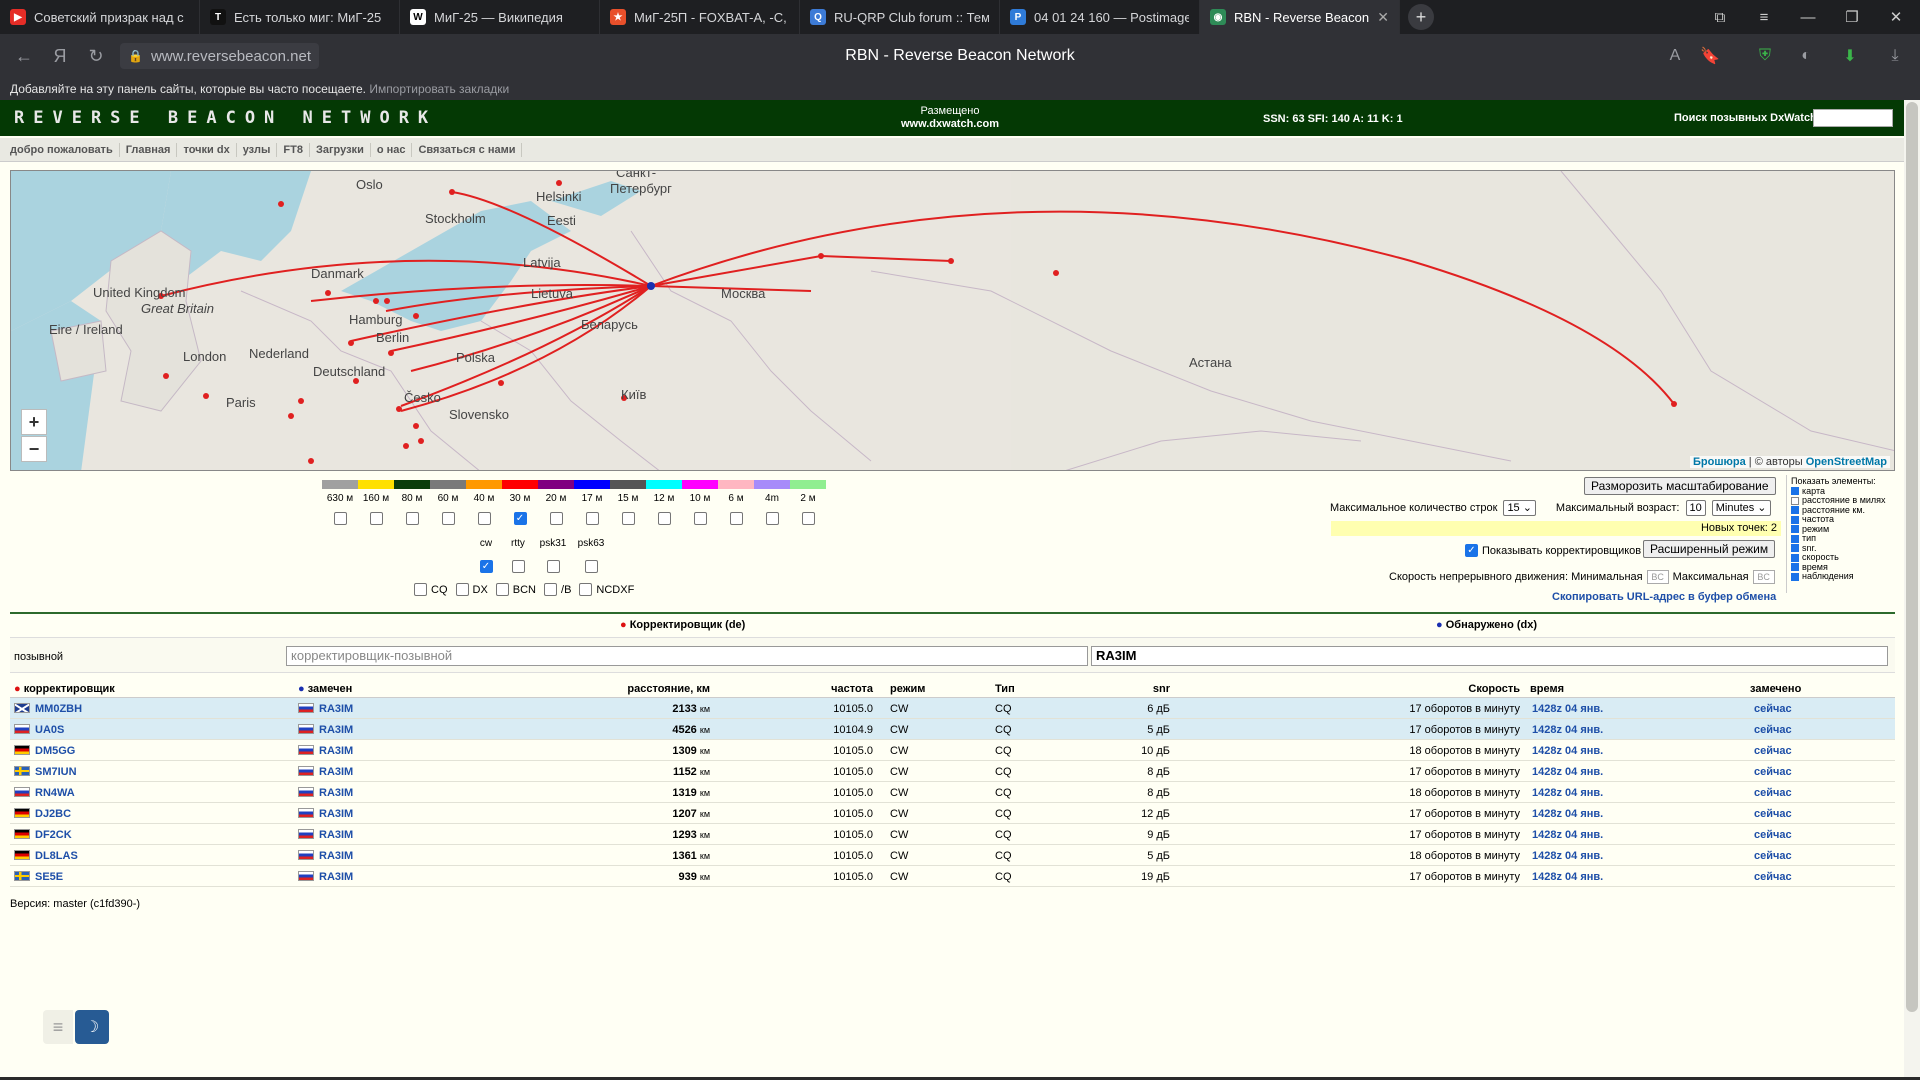  What do you see at coordinates (1300, 17) in the screenshot?
I see `browser-tab: ◉ RBN - Reverse Beacon N ✕` at bounding box center [1300, 17].